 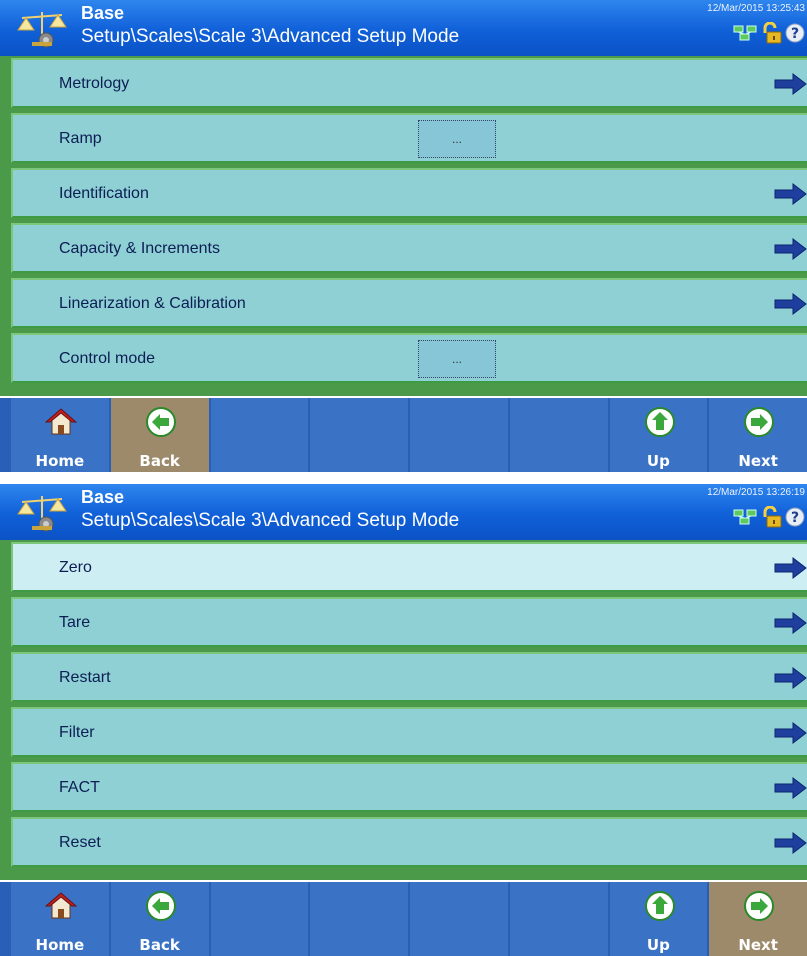 I want to click on menu-item-tare: Tare, so click(x=409, y=622).